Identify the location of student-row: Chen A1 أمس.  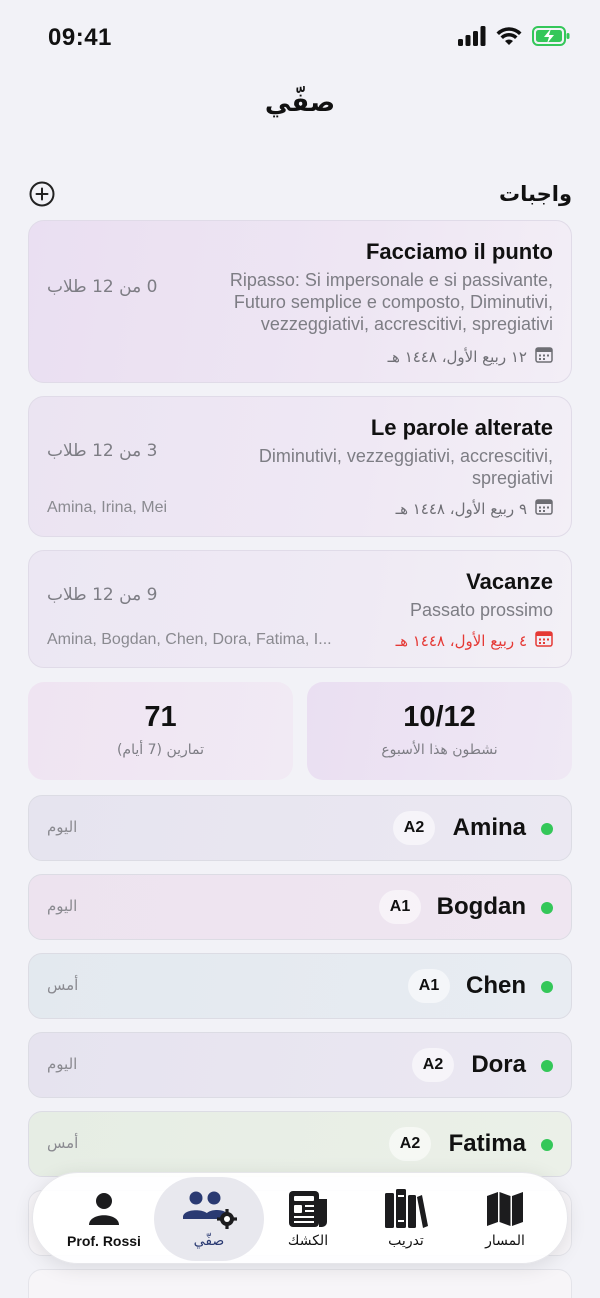
(300, 986).